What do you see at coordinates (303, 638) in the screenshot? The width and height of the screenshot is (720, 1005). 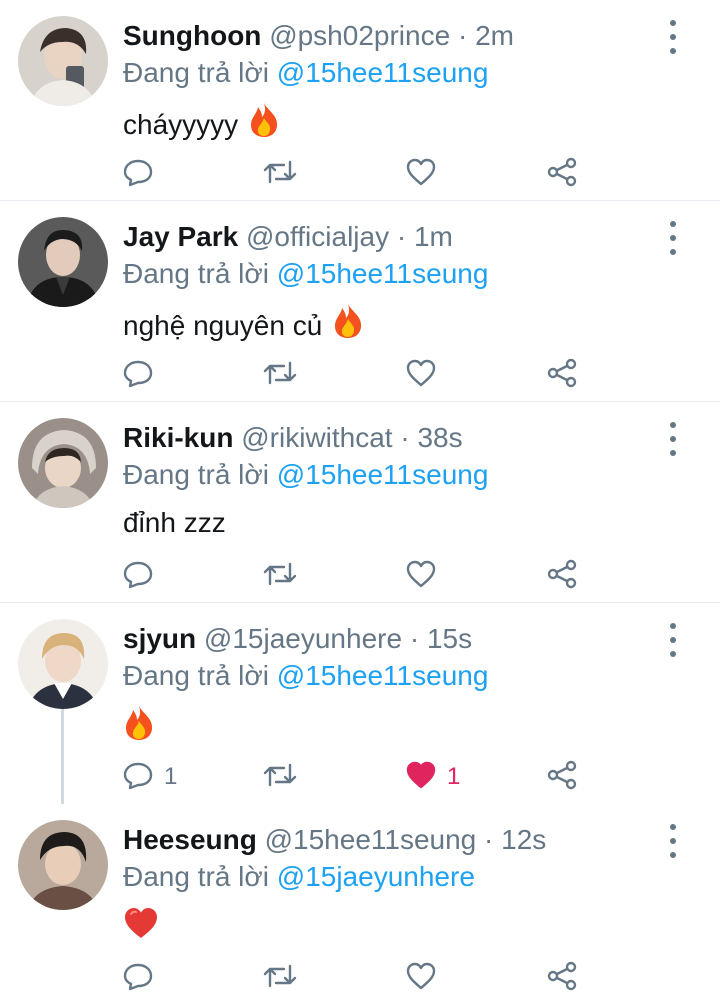 I see `user-handle: @15jaeyunhere` at bounding box center [303, 638].